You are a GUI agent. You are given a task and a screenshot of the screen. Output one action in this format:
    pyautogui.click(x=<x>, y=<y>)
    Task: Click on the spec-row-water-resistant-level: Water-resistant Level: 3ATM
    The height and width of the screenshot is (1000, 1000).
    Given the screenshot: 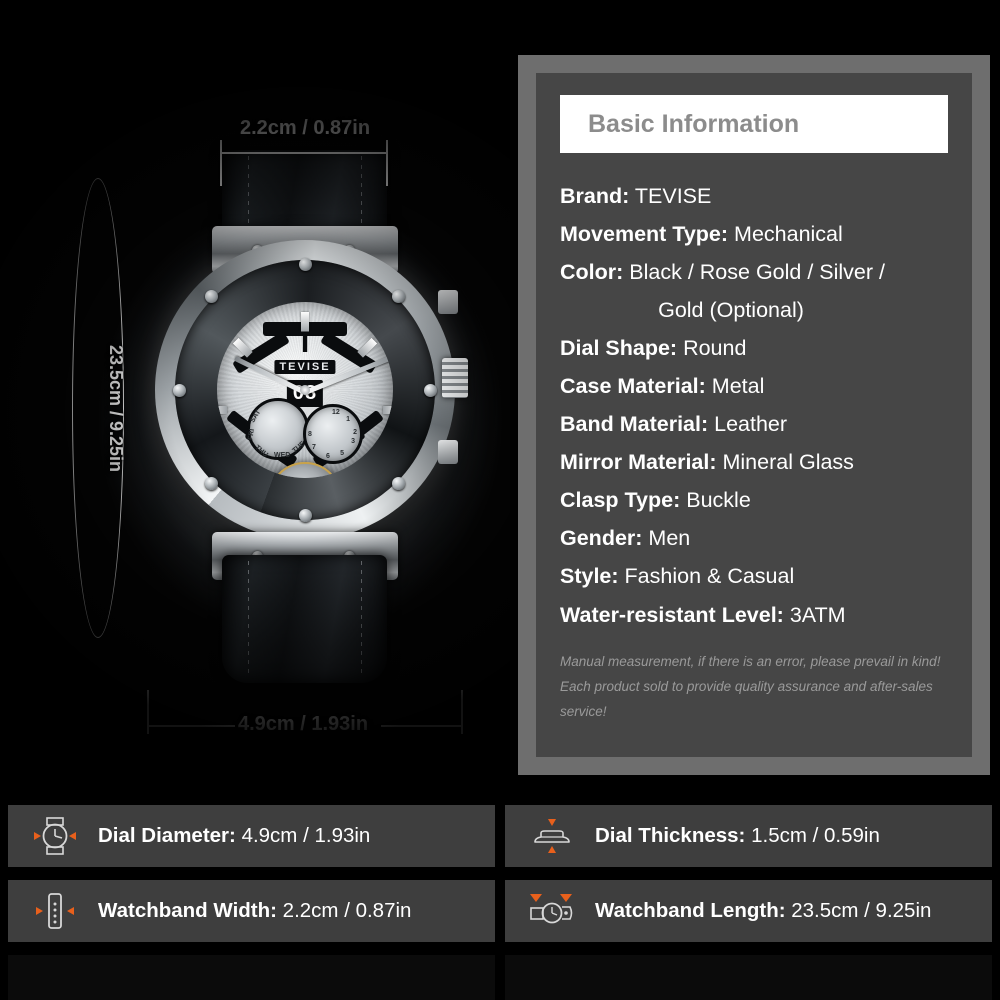 What is the action you would take?
    pyautogui.click(x=754, y=615)
    